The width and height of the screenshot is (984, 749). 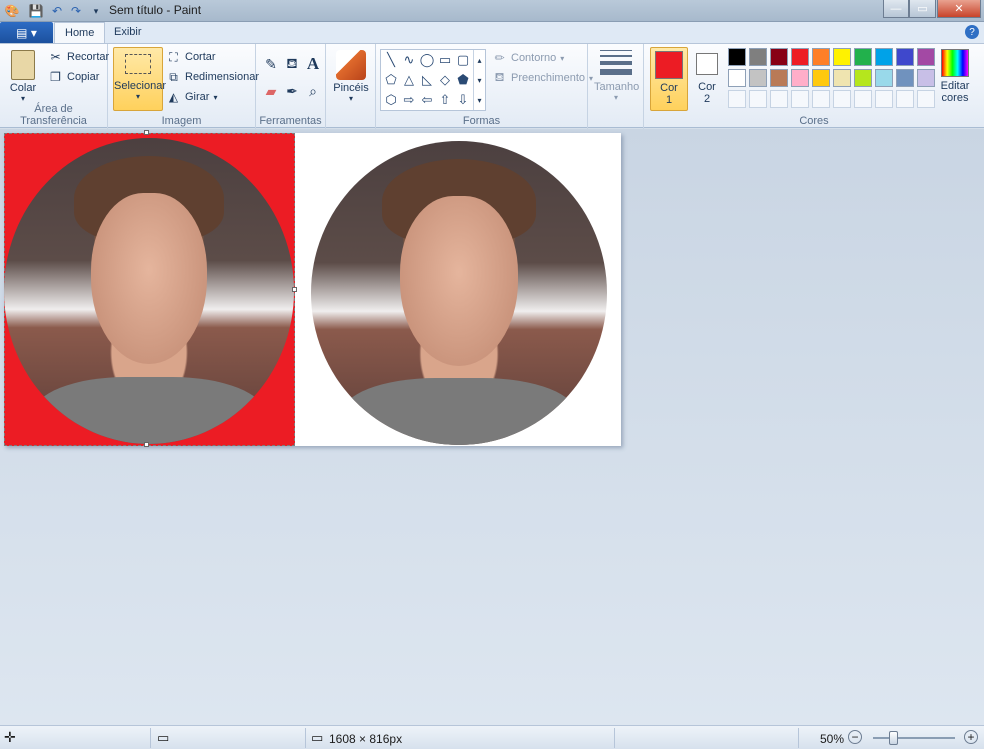 I want to click on curve-shape-icon: ∿, so click(x=409, y=60).